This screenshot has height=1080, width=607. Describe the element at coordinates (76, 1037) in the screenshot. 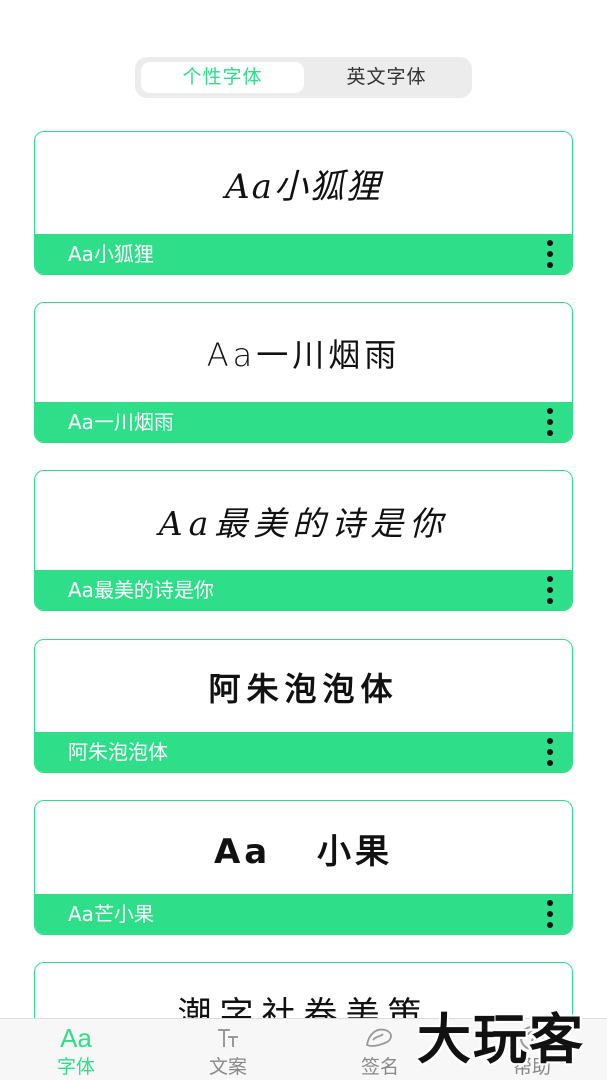

I see `font-aa-icon: Aa` at that location.